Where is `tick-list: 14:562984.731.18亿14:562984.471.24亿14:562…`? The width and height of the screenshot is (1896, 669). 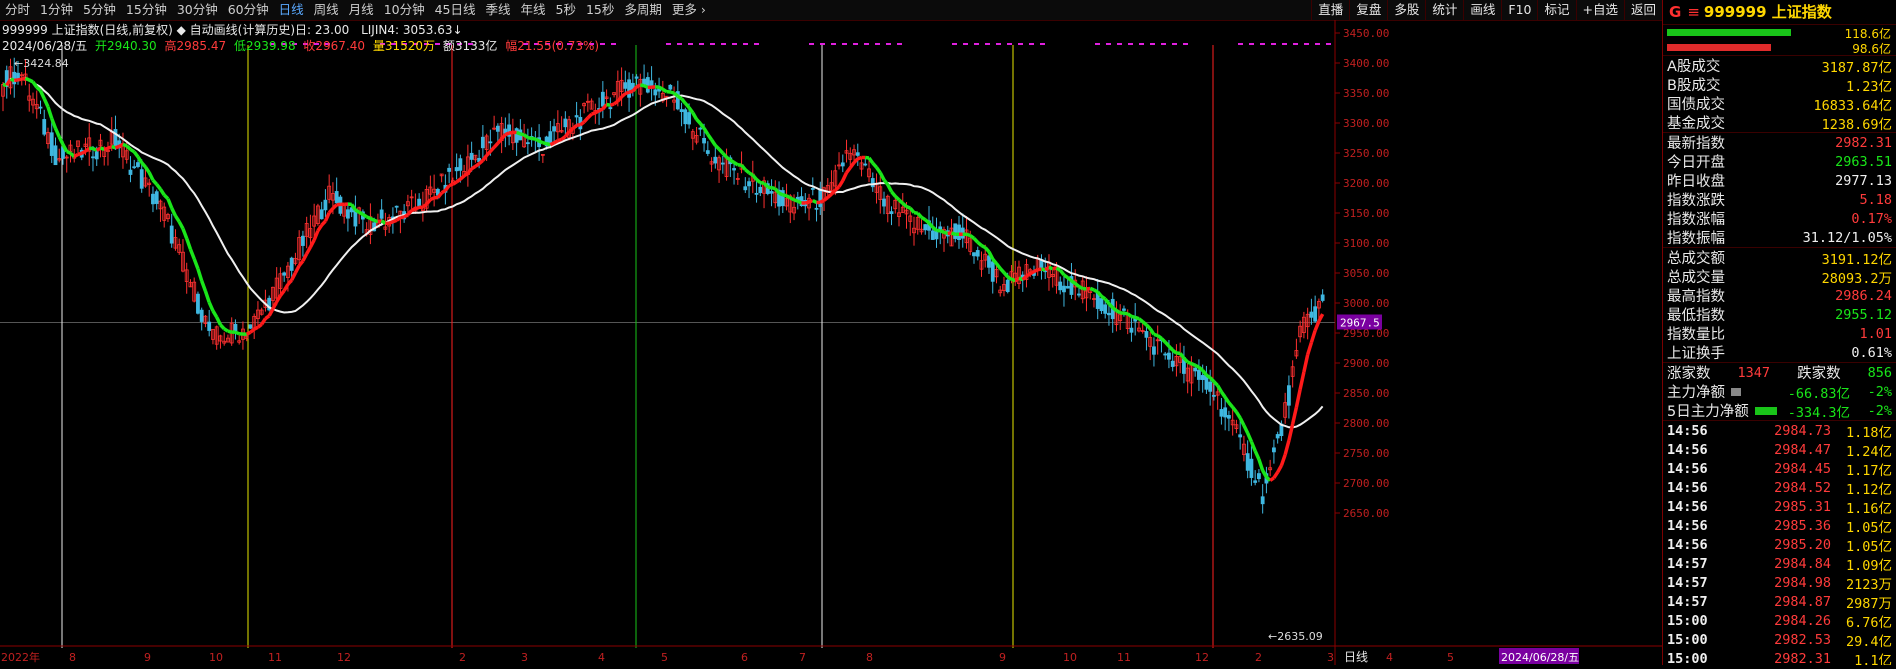 tick-list: 14:562984.731.18亿14:562984.471.24亿14:562… is located at coordinates (1779, 542).